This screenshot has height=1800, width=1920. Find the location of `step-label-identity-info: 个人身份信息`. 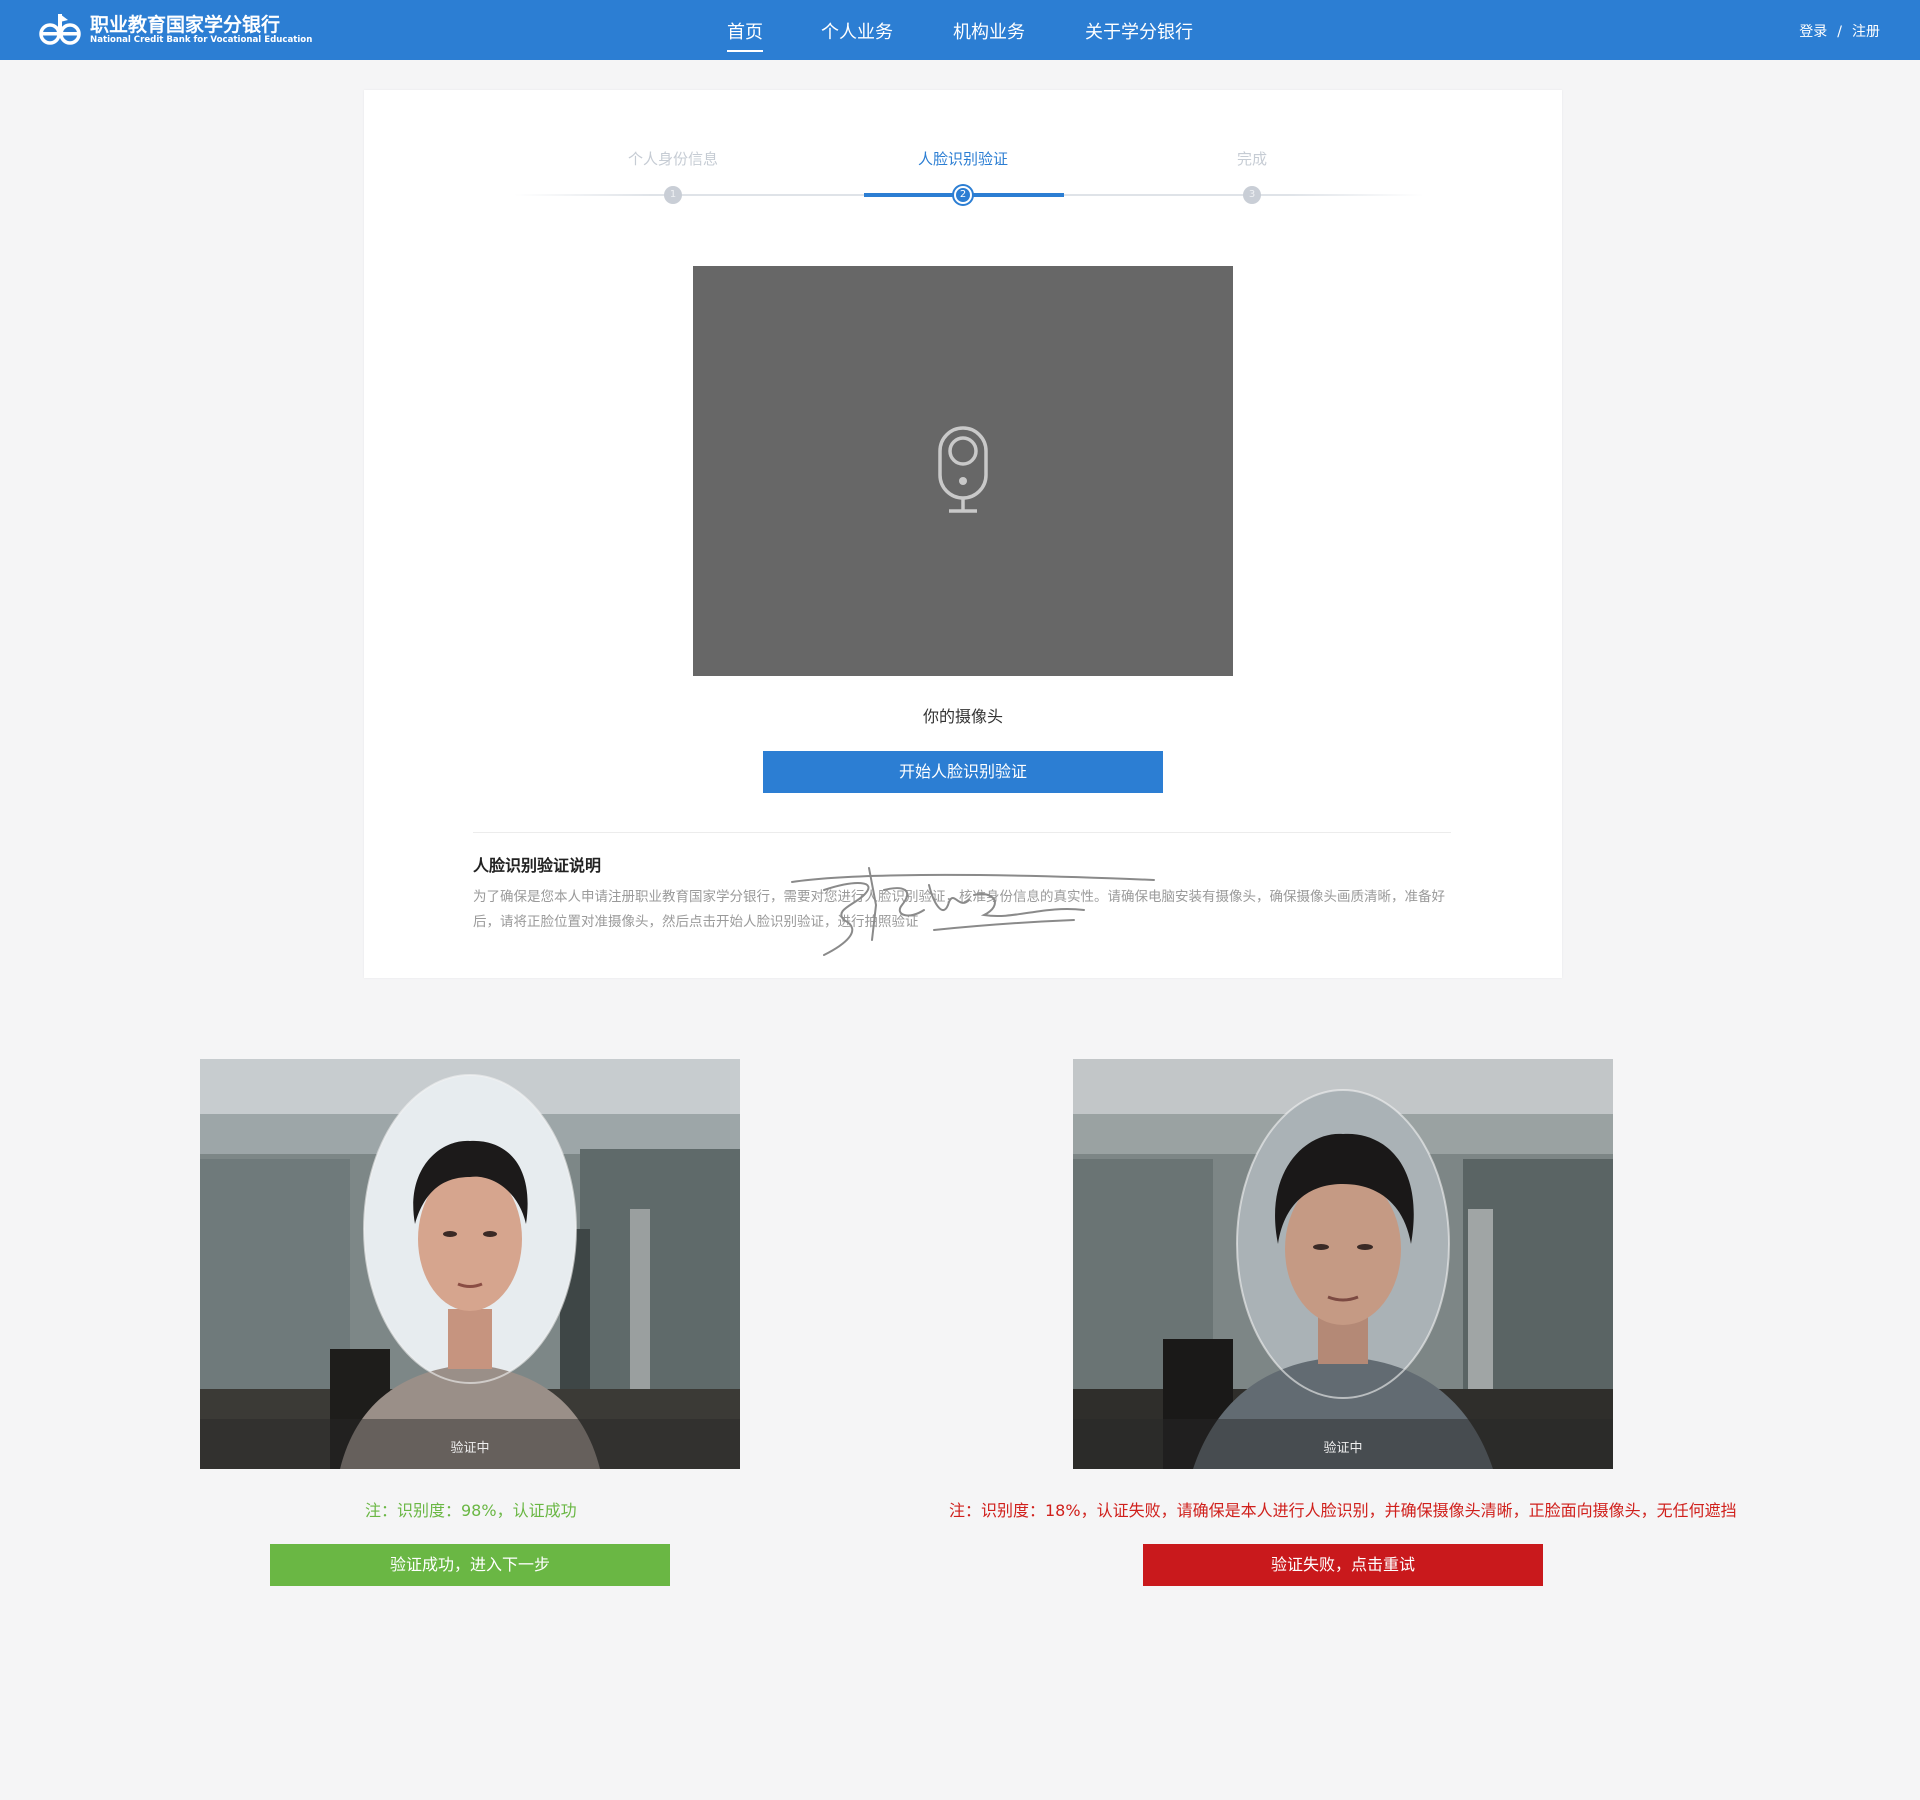

step-label-identity-info: 个人身份信息 is located at coordinates (673, 159).